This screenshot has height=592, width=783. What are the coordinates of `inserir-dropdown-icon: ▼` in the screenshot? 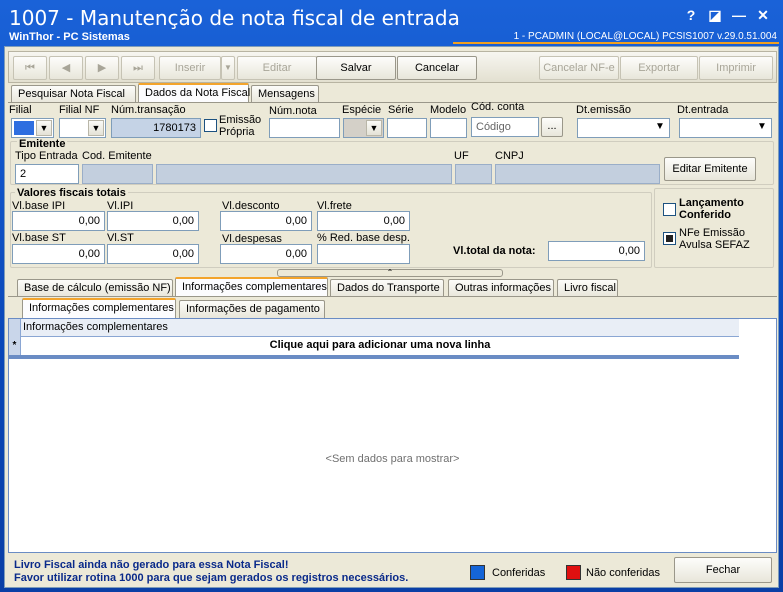 It's located at (228, 68).